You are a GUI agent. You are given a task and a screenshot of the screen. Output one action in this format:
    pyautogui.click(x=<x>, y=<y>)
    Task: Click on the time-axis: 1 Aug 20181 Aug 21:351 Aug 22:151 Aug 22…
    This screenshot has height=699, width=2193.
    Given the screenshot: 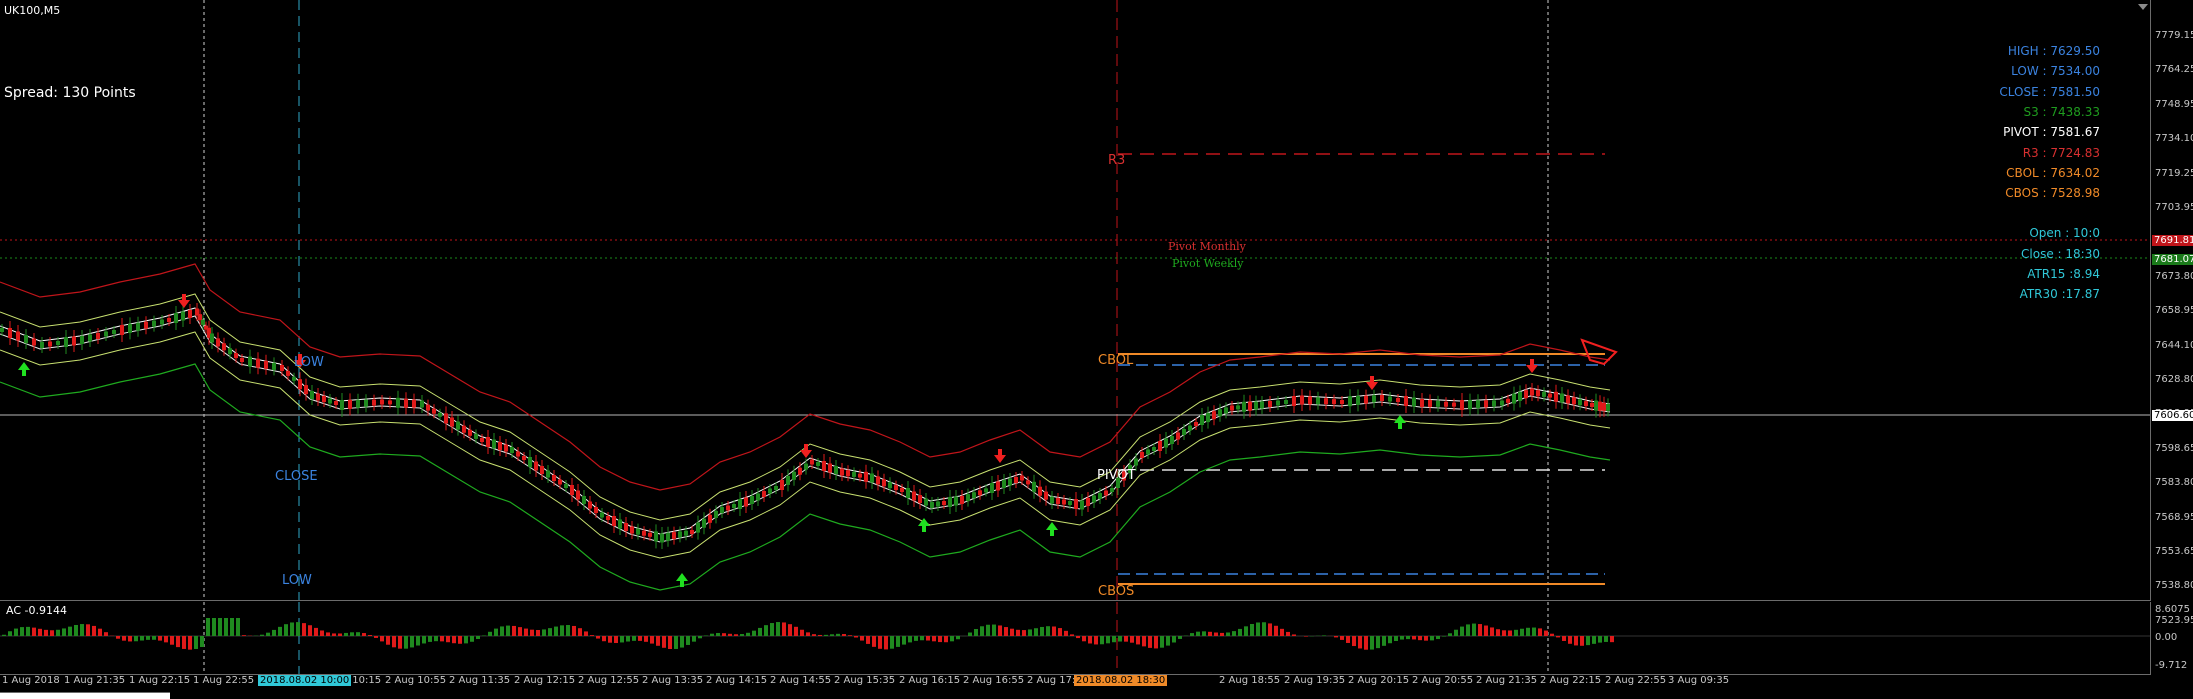 What is the action you would take?
    pyautogui.click(x=1075, y=682)
    